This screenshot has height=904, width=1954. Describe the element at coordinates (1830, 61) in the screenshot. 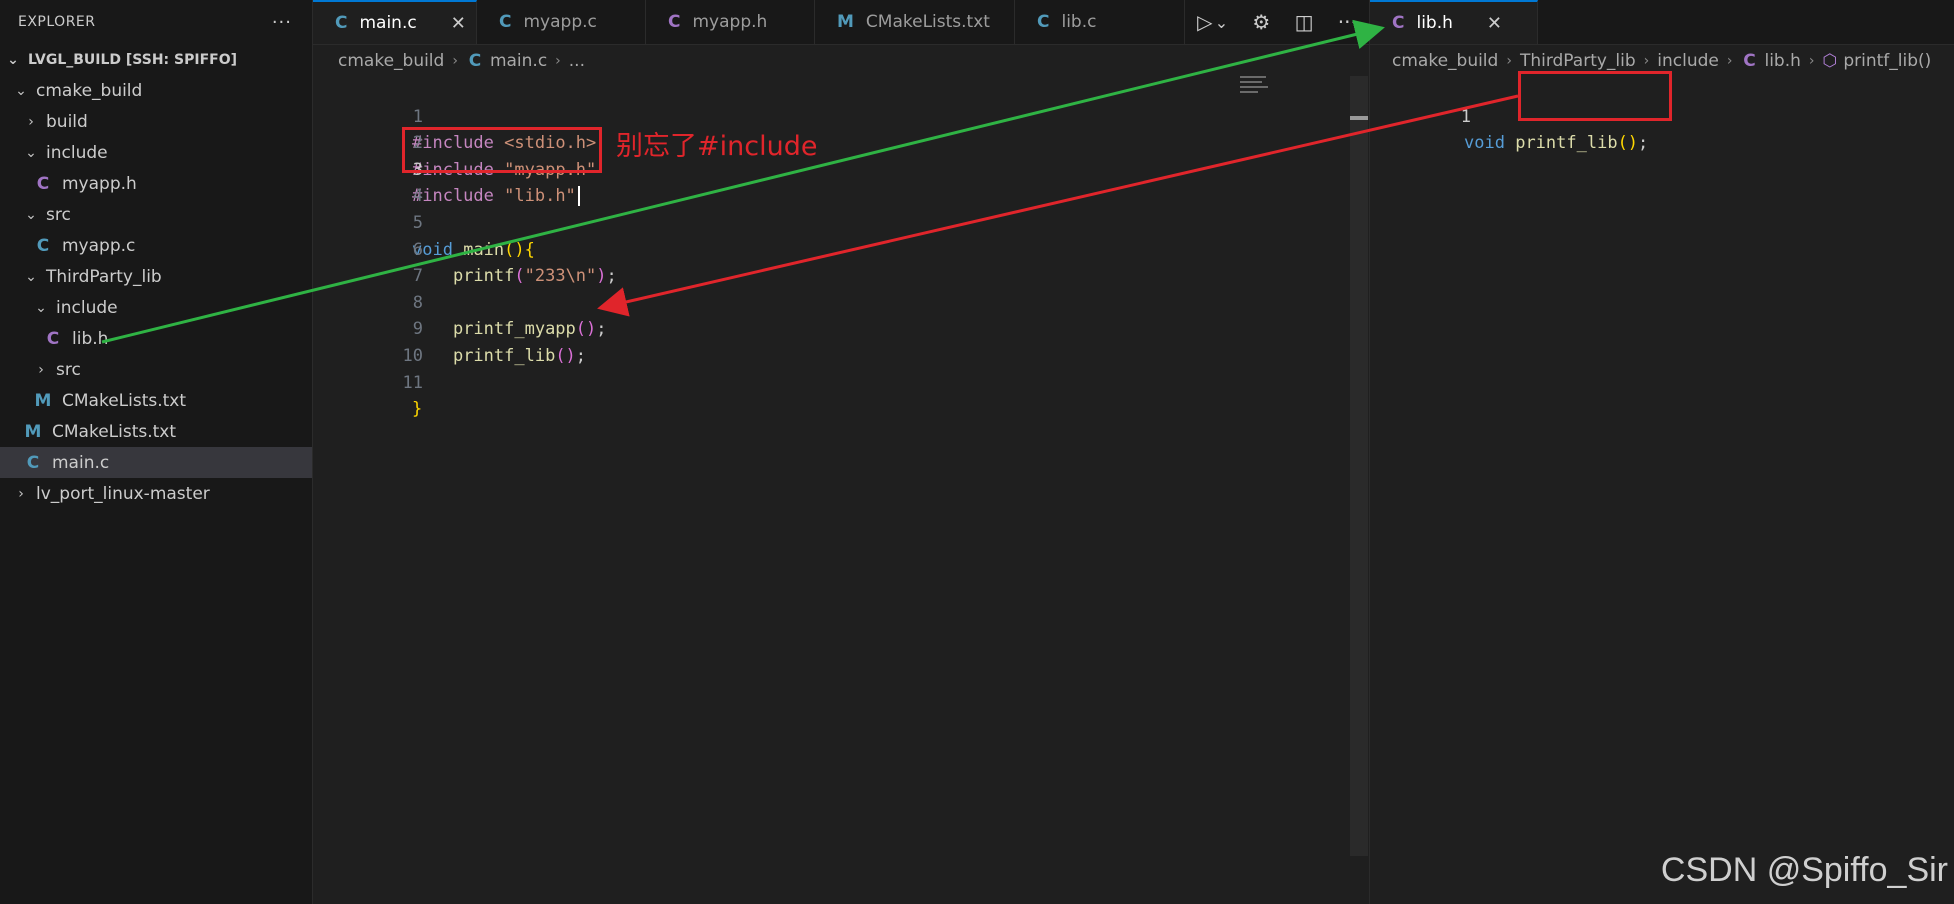

I see `cube-icon: ⬡` at that location.